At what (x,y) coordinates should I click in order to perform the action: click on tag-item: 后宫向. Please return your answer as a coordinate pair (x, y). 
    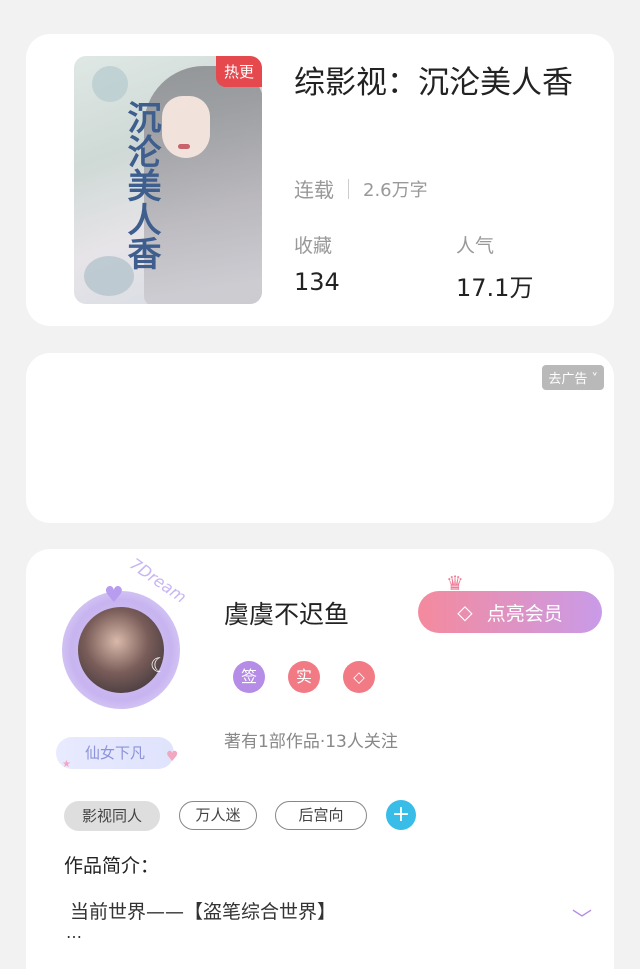
    Looking at the image, I should click on (321, 815).